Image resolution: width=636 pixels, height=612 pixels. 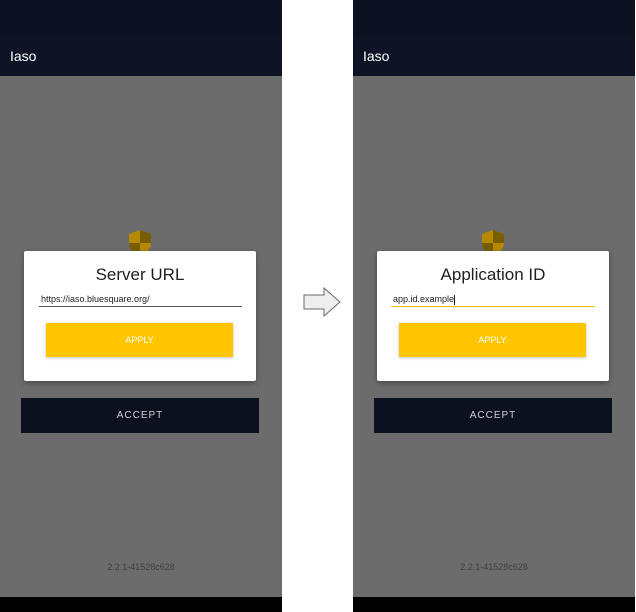 I want to click on server-url-value: https://iaso.bluesquare.org/, so click(x=95, y=299).